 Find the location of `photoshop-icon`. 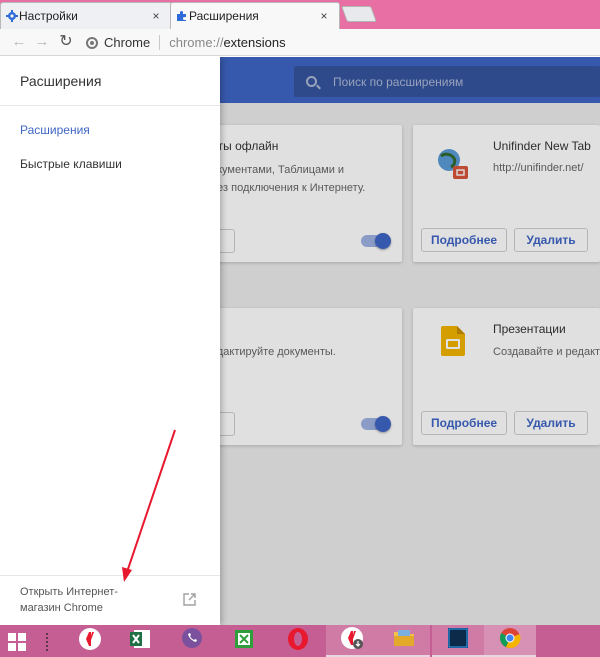

photoshop-icon is located at coordinates (458, 640).